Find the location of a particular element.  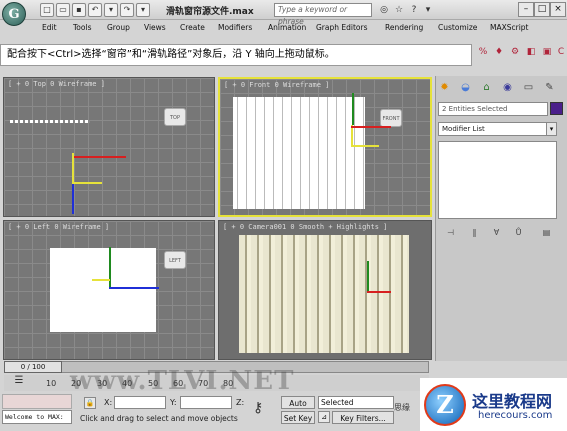

menu-rendering: Rendering is located at coordinates (404, 27).